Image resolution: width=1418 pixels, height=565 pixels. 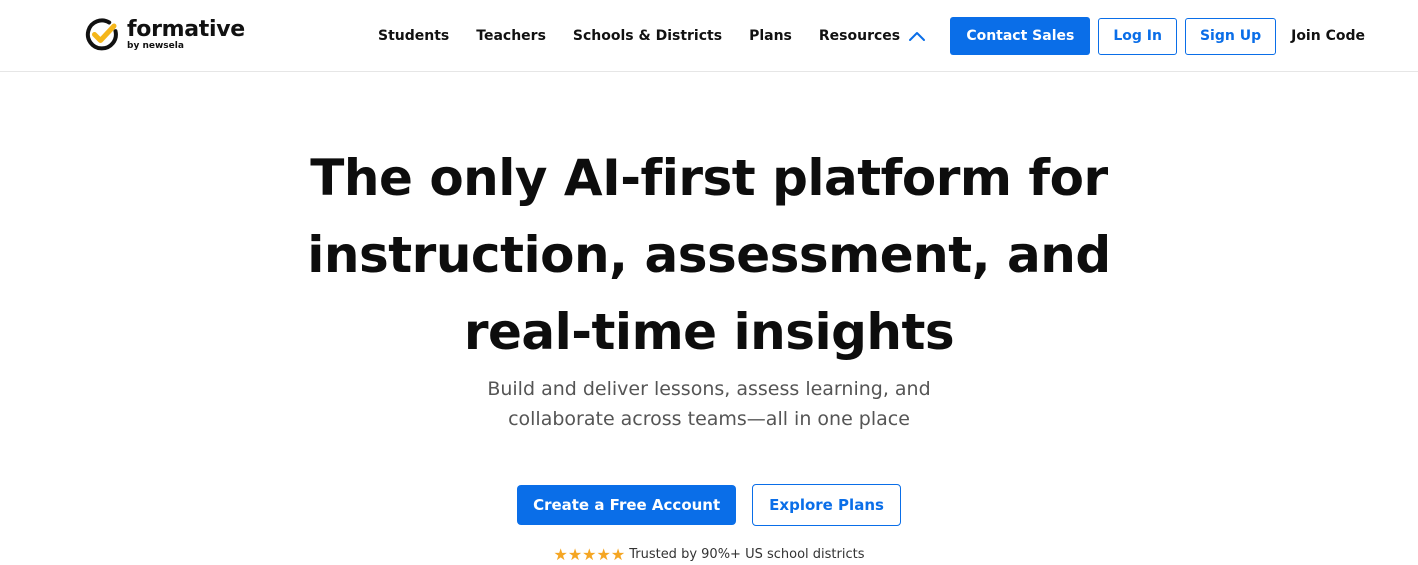 I want to click on explore-plans-button: Explore Plans, so click(x=826, y=505).